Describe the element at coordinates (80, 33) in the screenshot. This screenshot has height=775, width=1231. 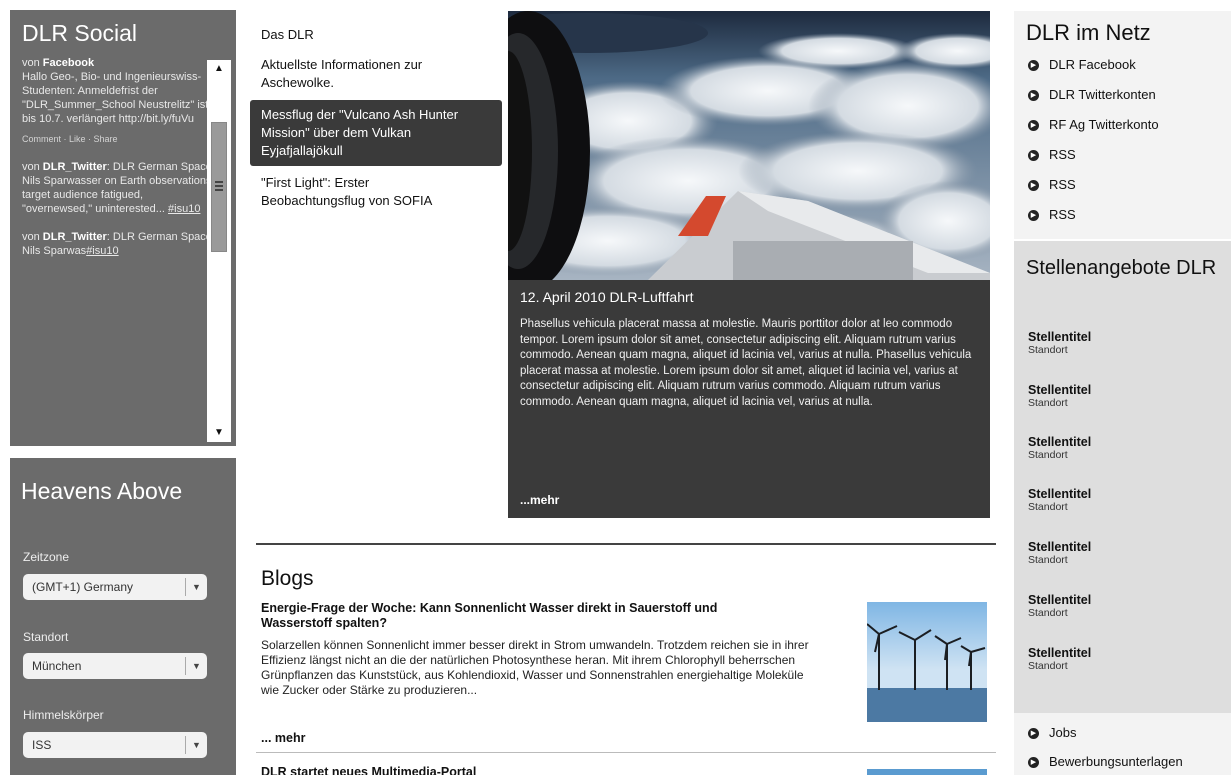
I see `social-title: DLR Social` at that location.